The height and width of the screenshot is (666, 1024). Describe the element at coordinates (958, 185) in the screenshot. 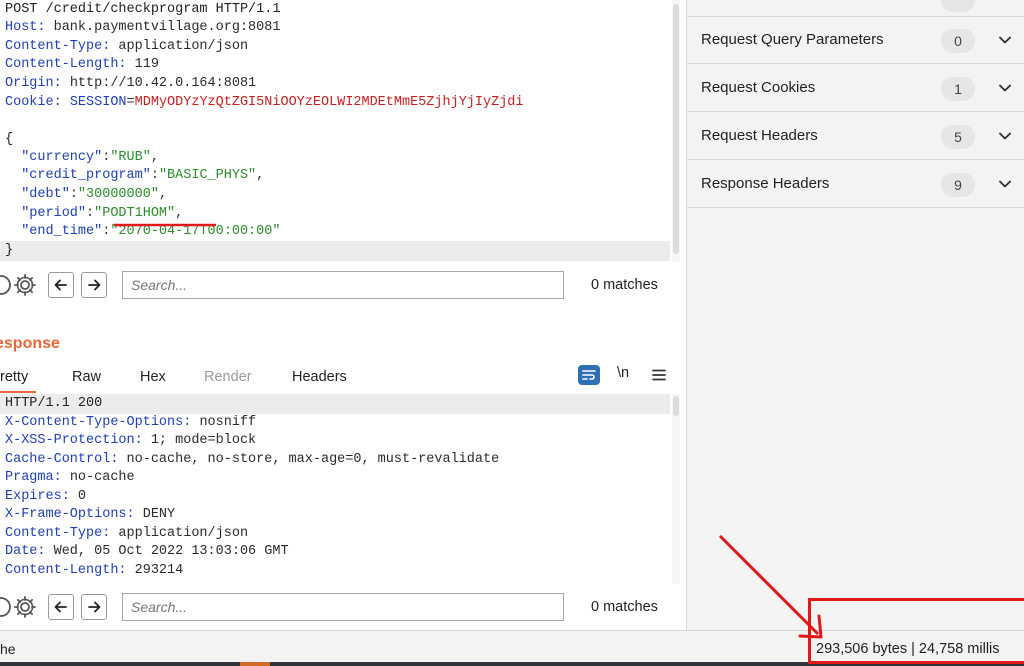

I see `count-badge: 9` at that location.